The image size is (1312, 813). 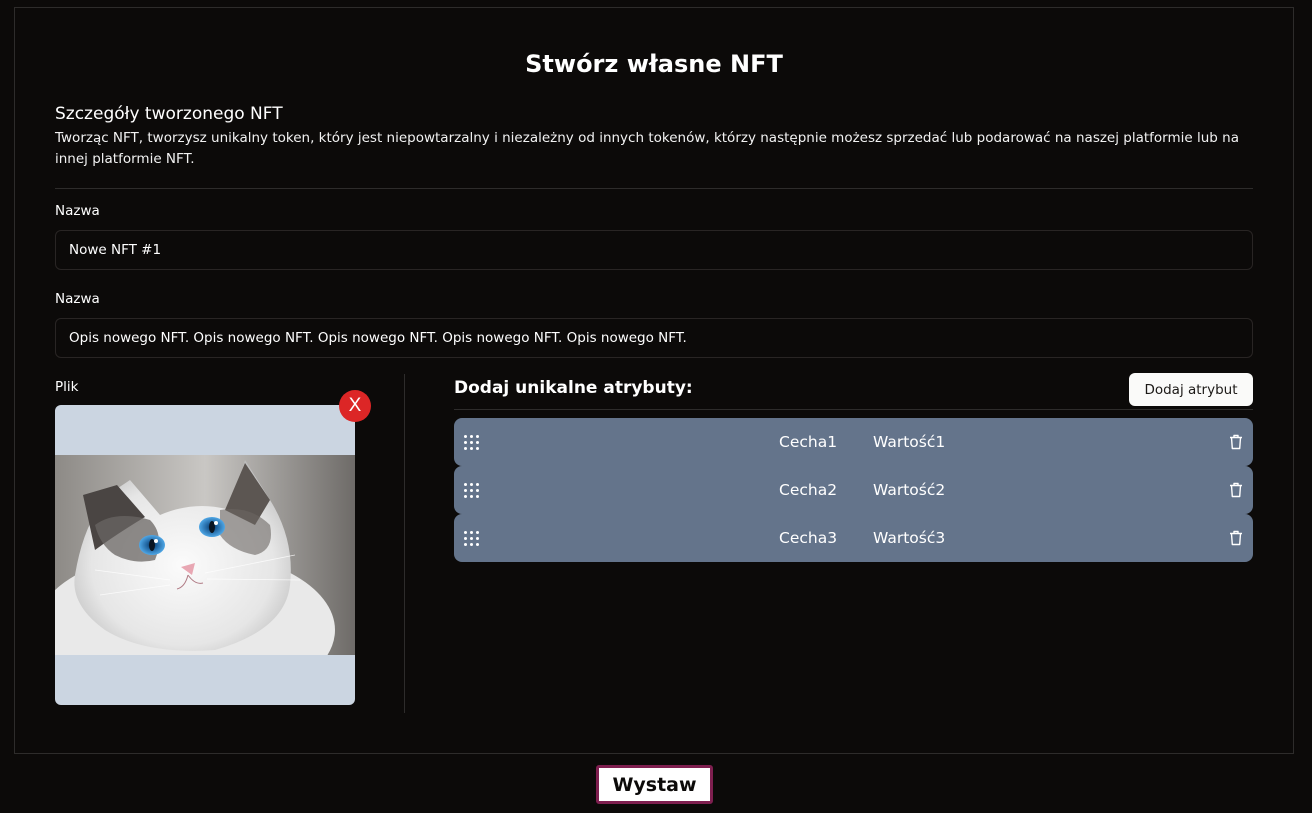 I want to click on attribute-row: Cecha3 Wartość3, so click(x=853, y=538).